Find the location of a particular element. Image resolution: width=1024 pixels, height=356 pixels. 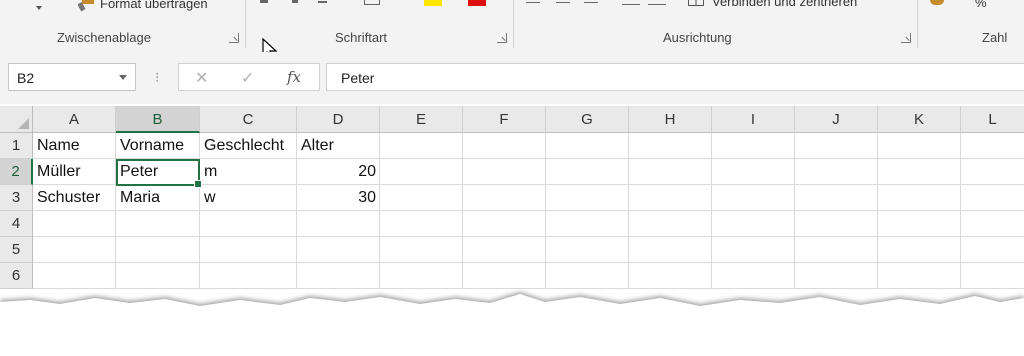

format-painter-label: Format übertragen is located at coordinates (154, 5).